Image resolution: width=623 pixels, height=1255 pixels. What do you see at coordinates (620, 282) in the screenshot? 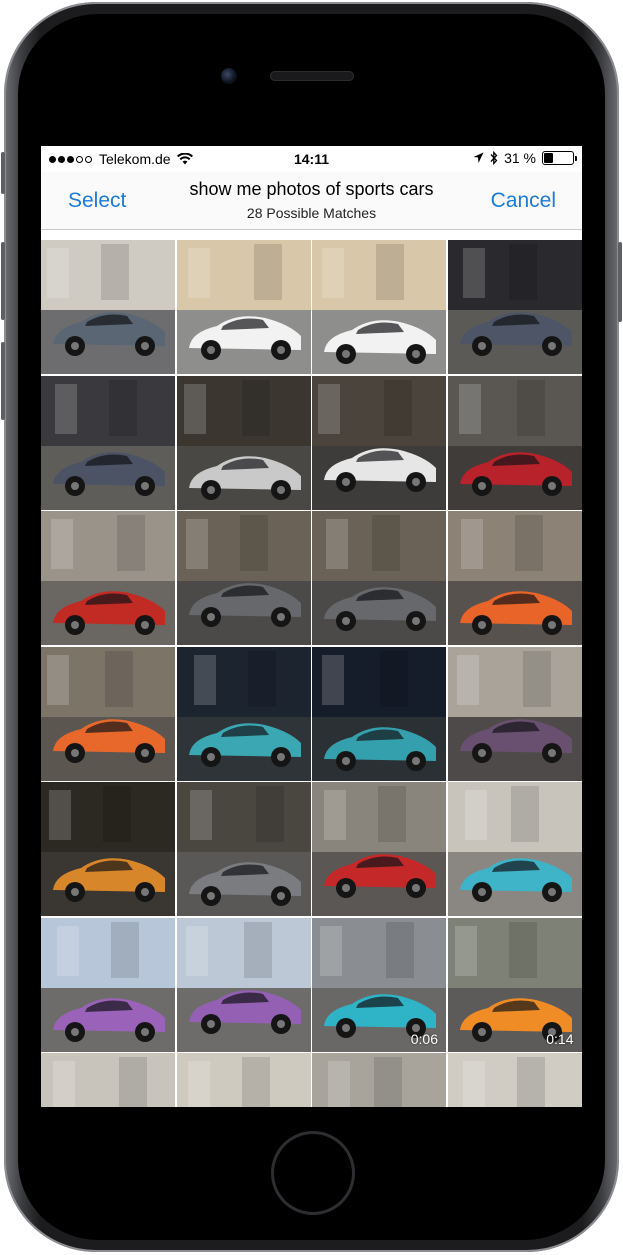
I see `power-button` at bounding box center [620, 282].